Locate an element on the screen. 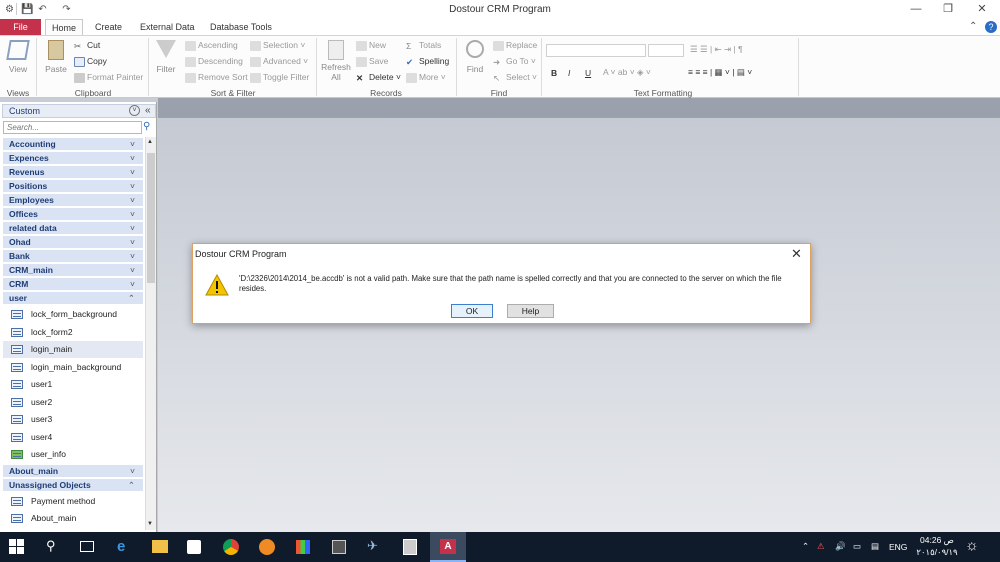 The image size is (1000, 562). ok-button: OK is located at coordinates (472, 311).